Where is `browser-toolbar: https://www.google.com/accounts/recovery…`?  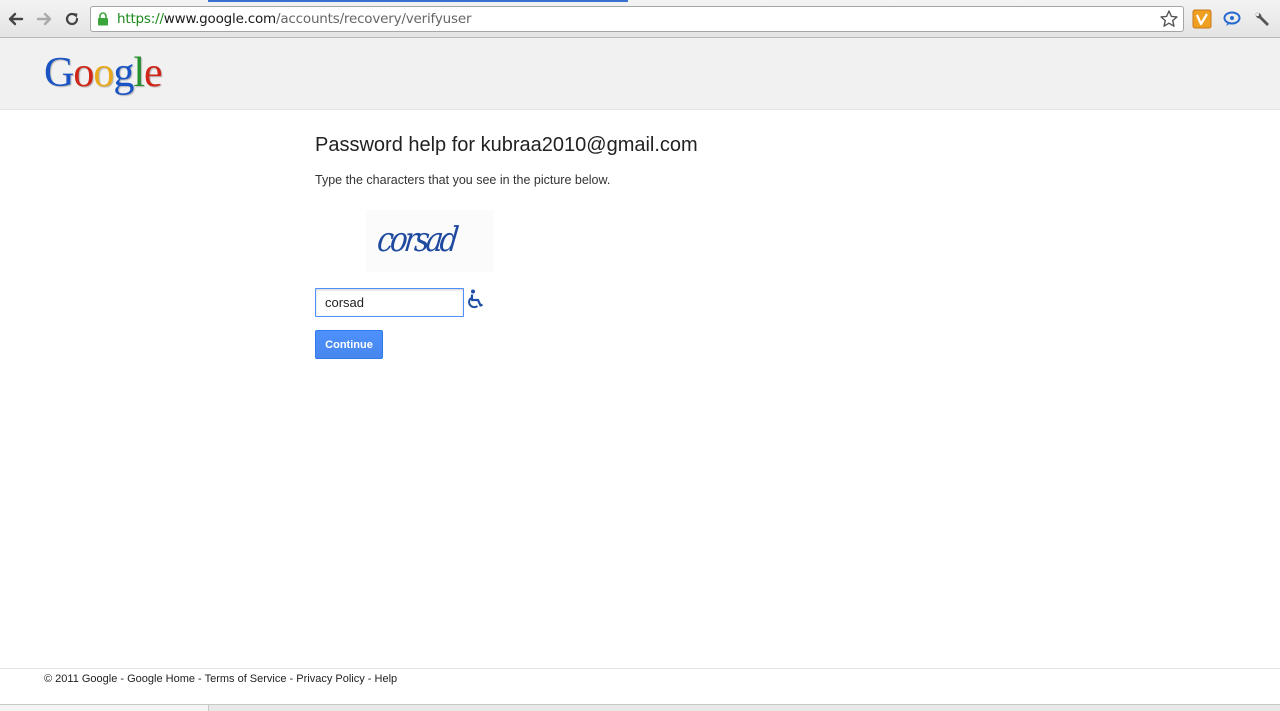
browser-toolbar: https://www.google.com/accounts/recovery… is located at coordinates (640, 19).